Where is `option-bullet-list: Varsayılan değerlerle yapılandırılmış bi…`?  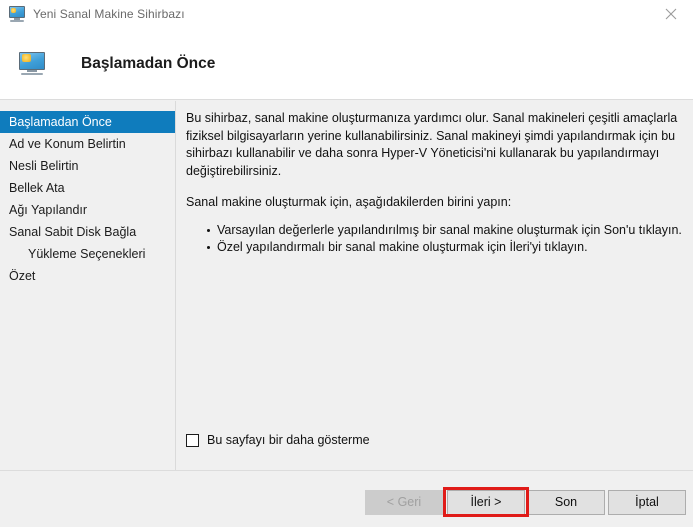
option-bullet-list: Varsayılan değerlerle yapılandırılmış bi… is located at coordinates (434, 239).